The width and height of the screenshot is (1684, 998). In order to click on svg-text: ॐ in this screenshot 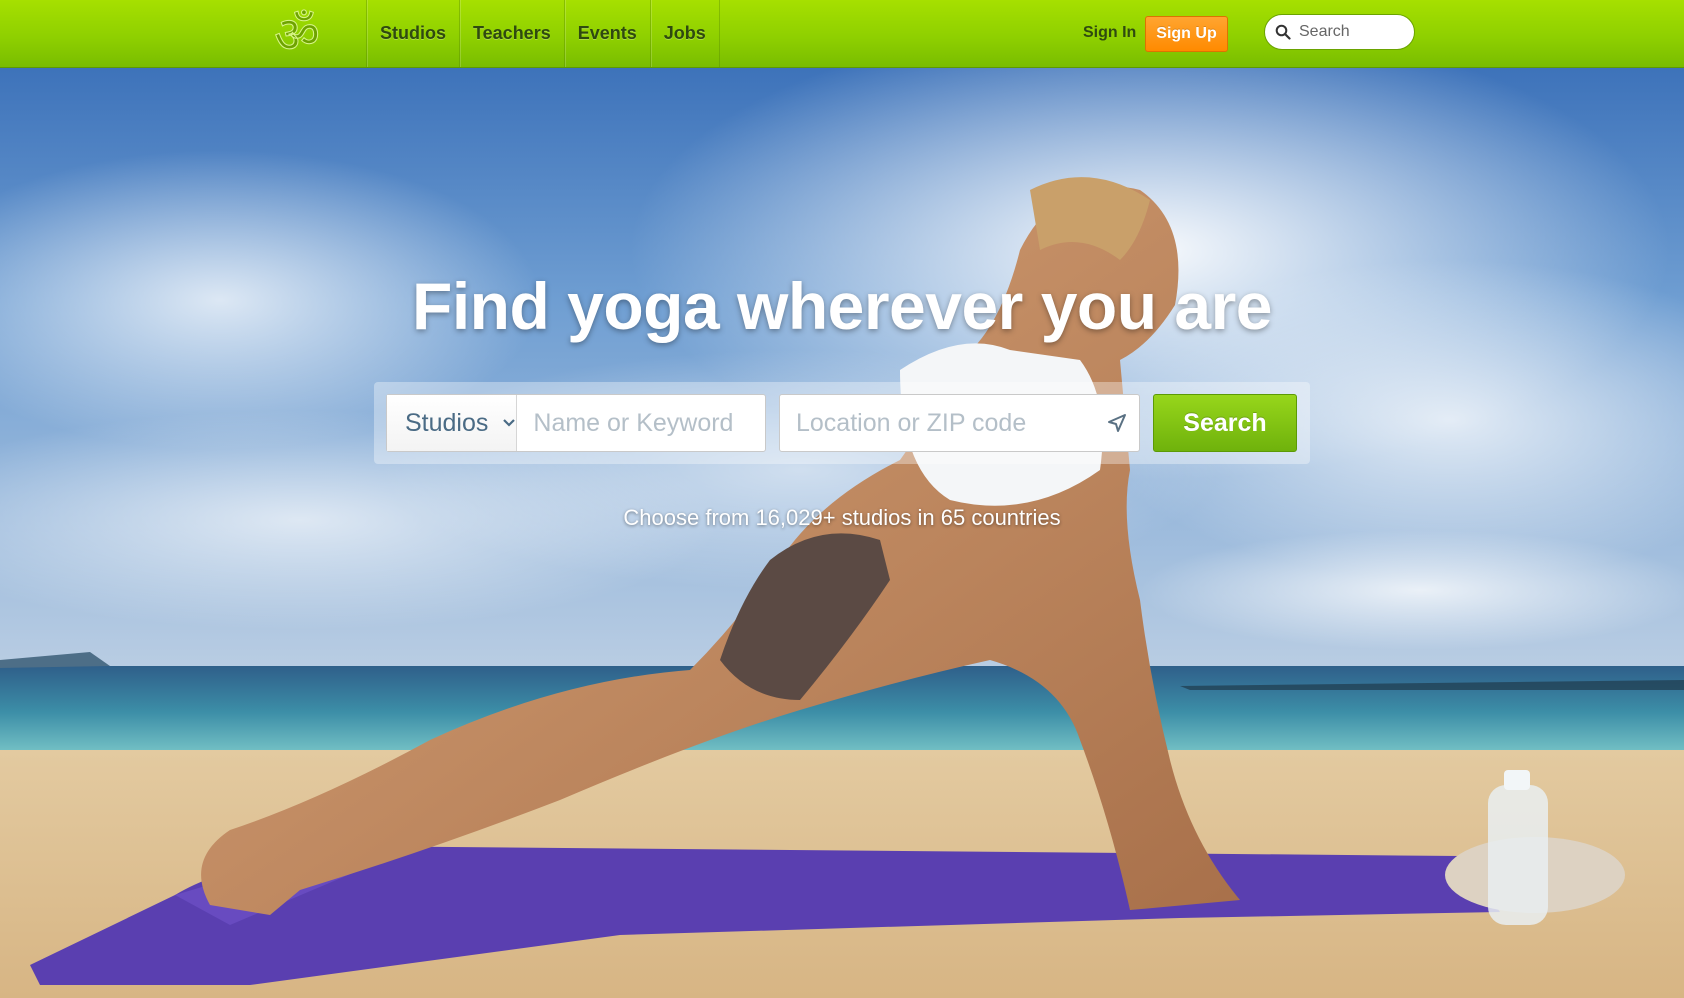, I will do `click(297, 35)`.